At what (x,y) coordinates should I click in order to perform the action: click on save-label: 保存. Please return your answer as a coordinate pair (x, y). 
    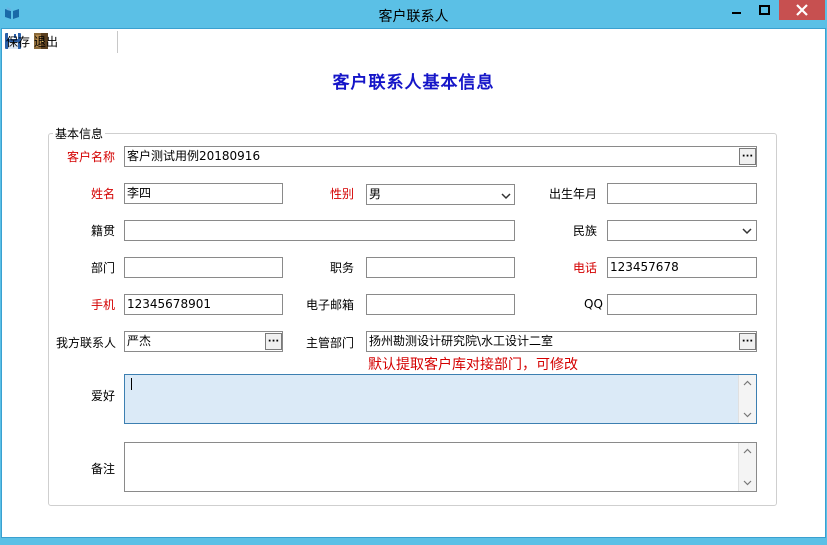
    Looking at the image, I should click on (18, 41).